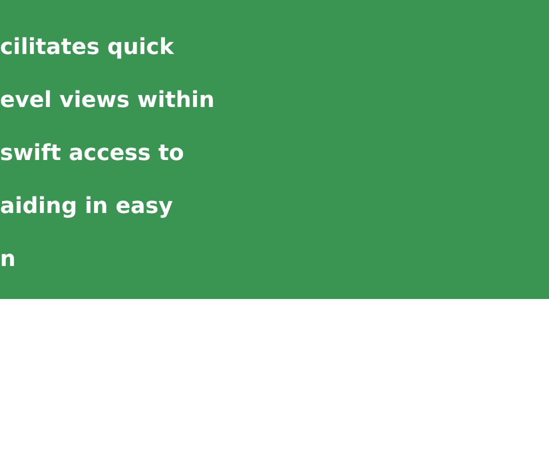 The height and width of the screenshot is (455, 549). What do you see at coordinates (107, 101) in the screenshot?
I see `banner-text-line: evel views within` at bounding box center [107, 101].